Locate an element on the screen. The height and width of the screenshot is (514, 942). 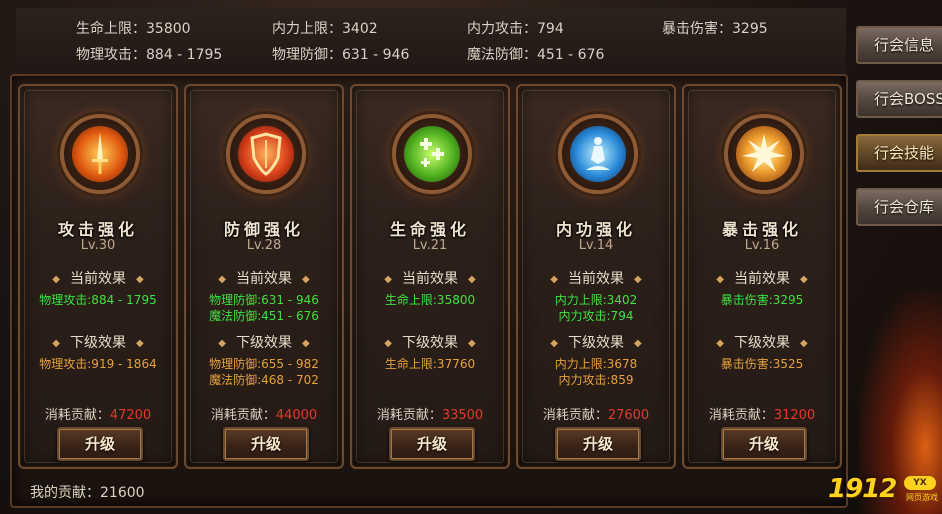
skill-level: Lv.21 is located at coordinates (430, 245).